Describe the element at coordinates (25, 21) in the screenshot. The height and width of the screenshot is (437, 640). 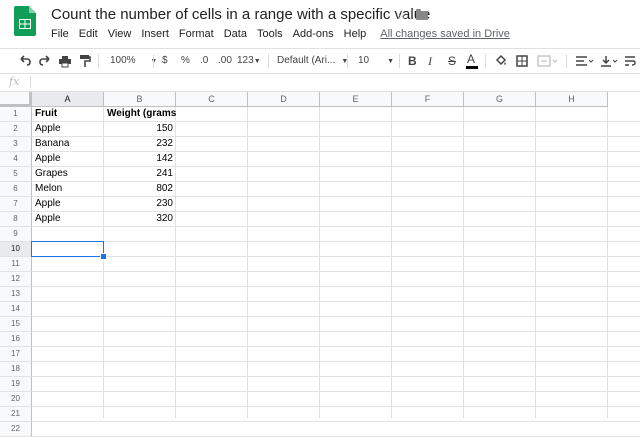
I see `sheets-logo-icon` at that location.